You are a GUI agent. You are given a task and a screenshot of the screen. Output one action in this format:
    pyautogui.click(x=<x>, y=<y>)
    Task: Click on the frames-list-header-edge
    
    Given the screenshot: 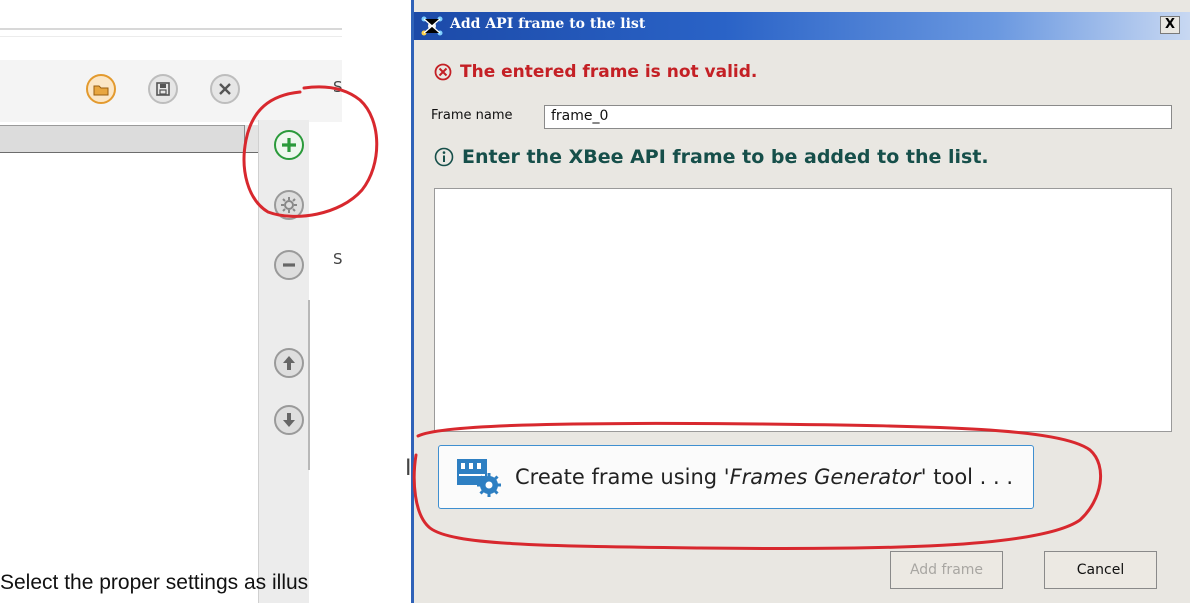 What is the action you would take?
    pyautogui.click(x=251, y=139)
    